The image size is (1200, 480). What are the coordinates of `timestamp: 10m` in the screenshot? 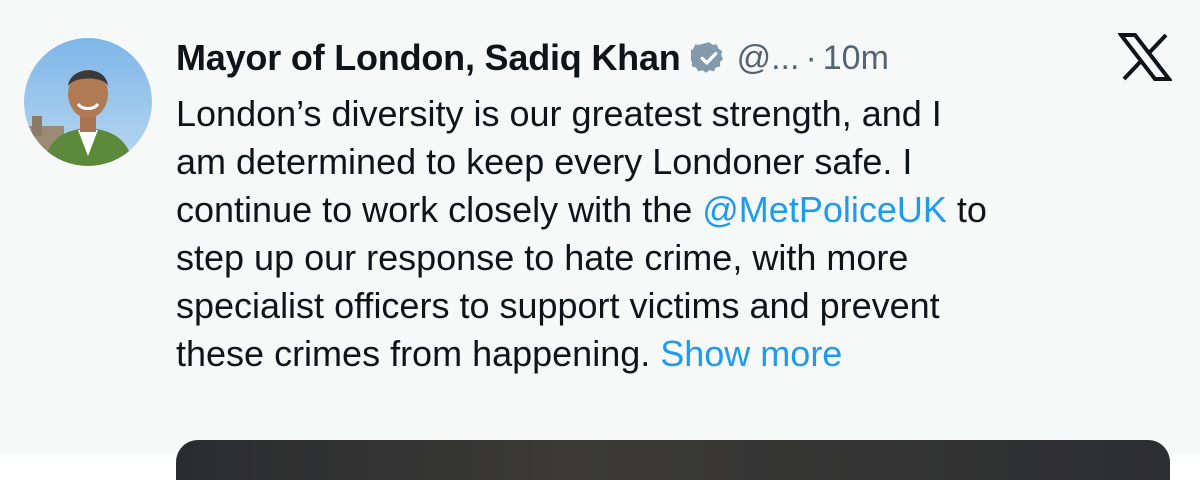 It's located at (856, 58).